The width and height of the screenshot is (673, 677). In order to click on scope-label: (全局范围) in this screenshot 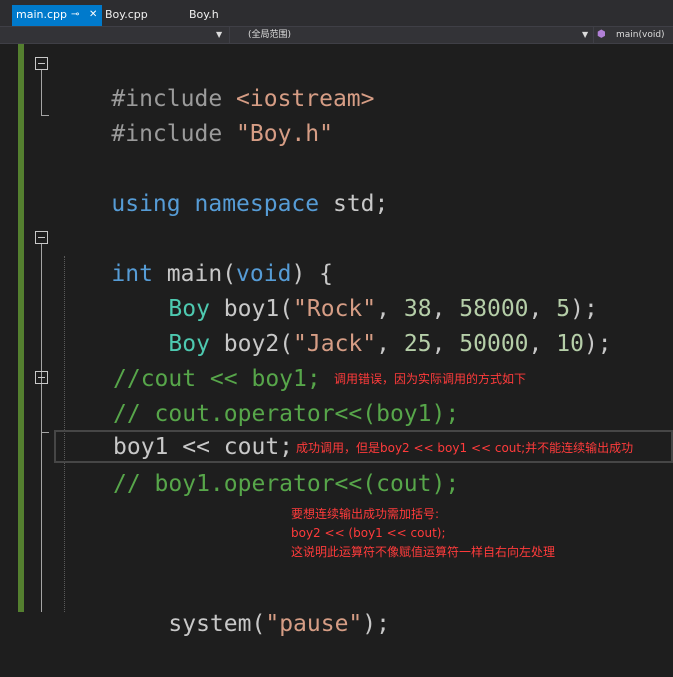, I will do `click(270, 35)`.